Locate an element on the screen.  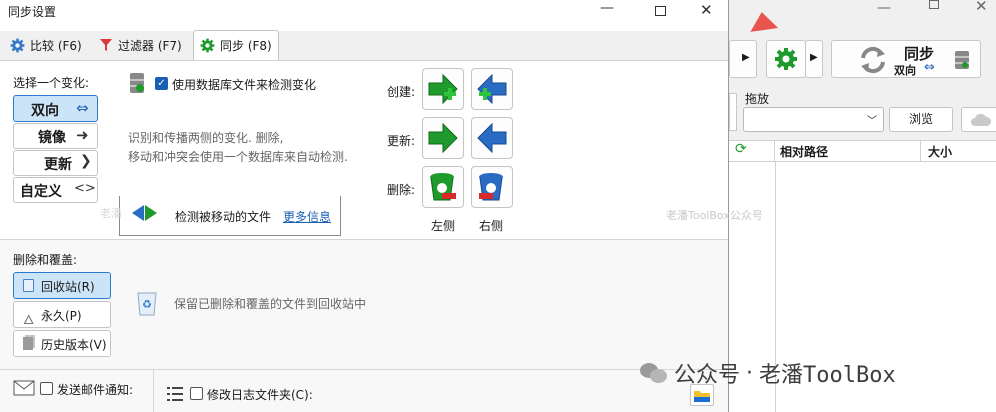
maximize-button is located at coordinates (660, 11).